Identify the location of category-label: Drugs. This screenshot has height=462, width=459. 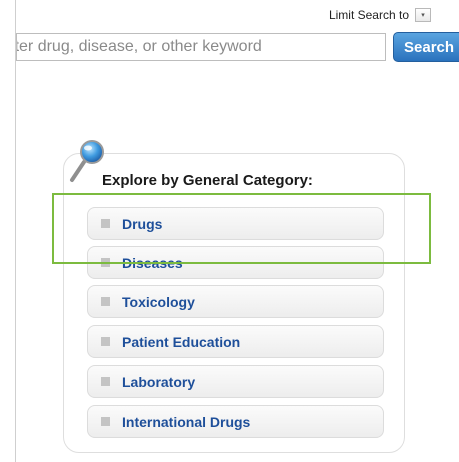
(142, 223).